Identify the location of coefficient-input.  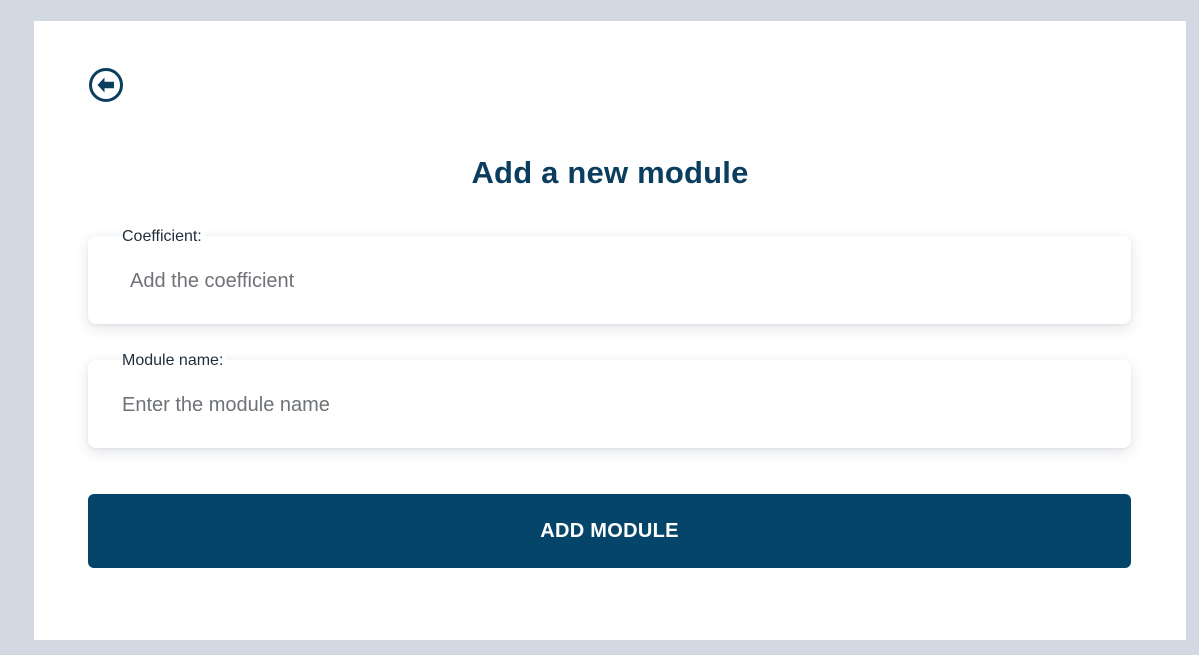
(620, 281).